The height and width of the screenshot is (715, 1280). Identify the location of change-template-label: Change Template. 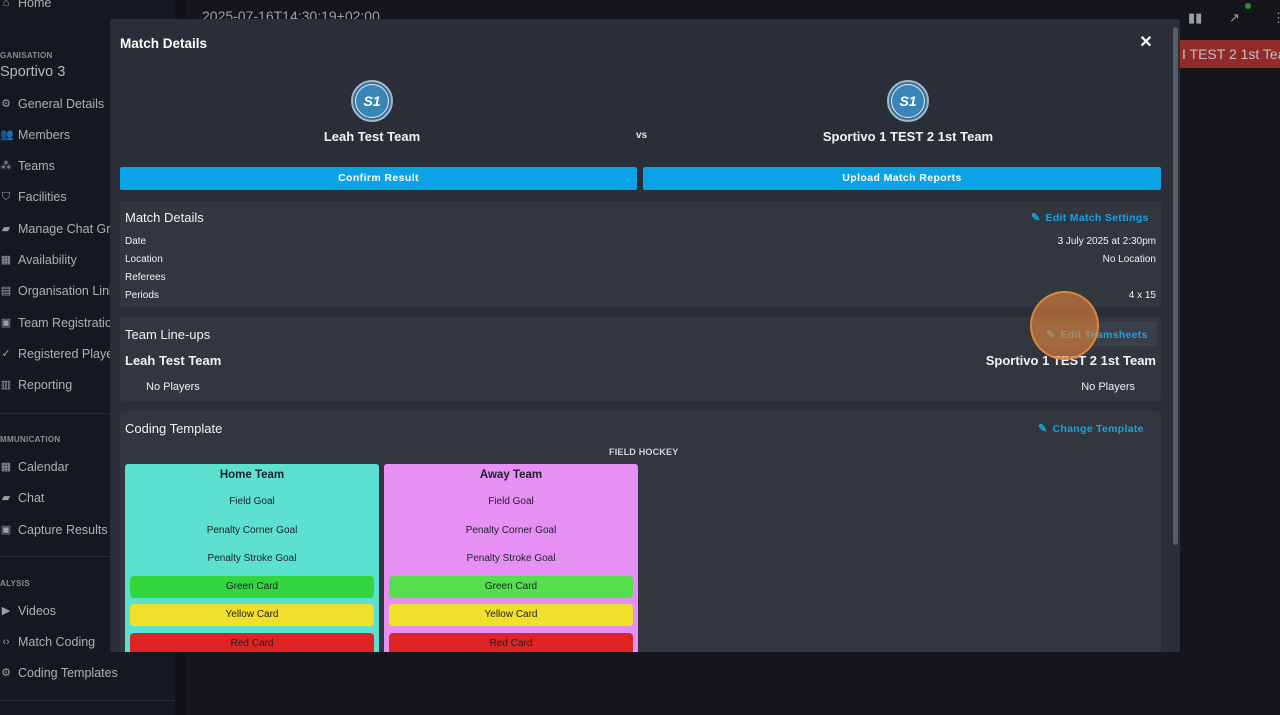
(1098, 429).